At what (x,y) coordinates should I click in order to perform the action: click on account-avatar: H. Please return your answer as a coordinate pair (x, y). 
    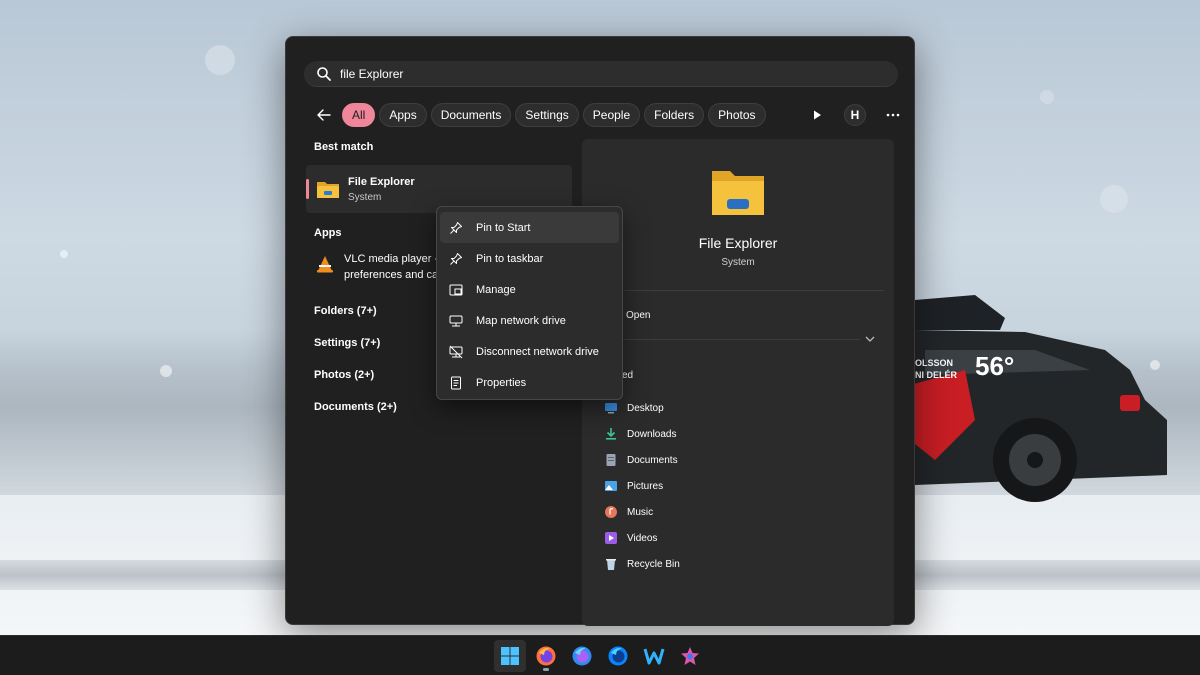
    Looking at the image, I should click on (855, 115).